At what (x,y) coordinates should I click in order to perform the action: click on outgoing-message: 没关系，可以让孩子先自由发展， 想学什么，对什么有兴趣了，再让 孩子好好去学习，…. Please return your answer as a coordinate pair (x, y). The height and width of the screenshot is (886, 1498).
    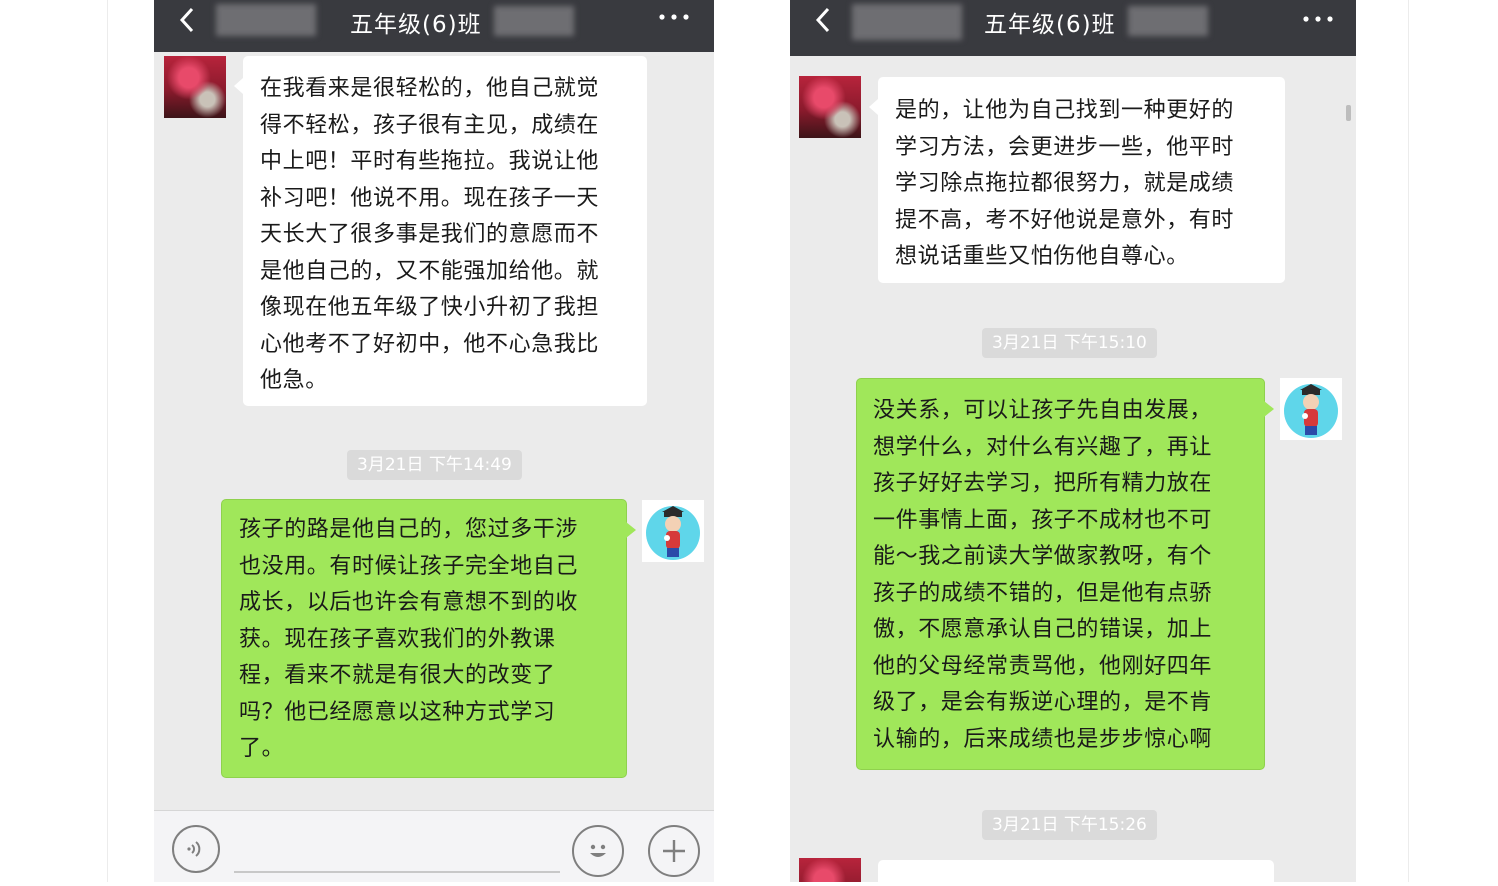
    Looking at the image, I should click on (1065, 574).